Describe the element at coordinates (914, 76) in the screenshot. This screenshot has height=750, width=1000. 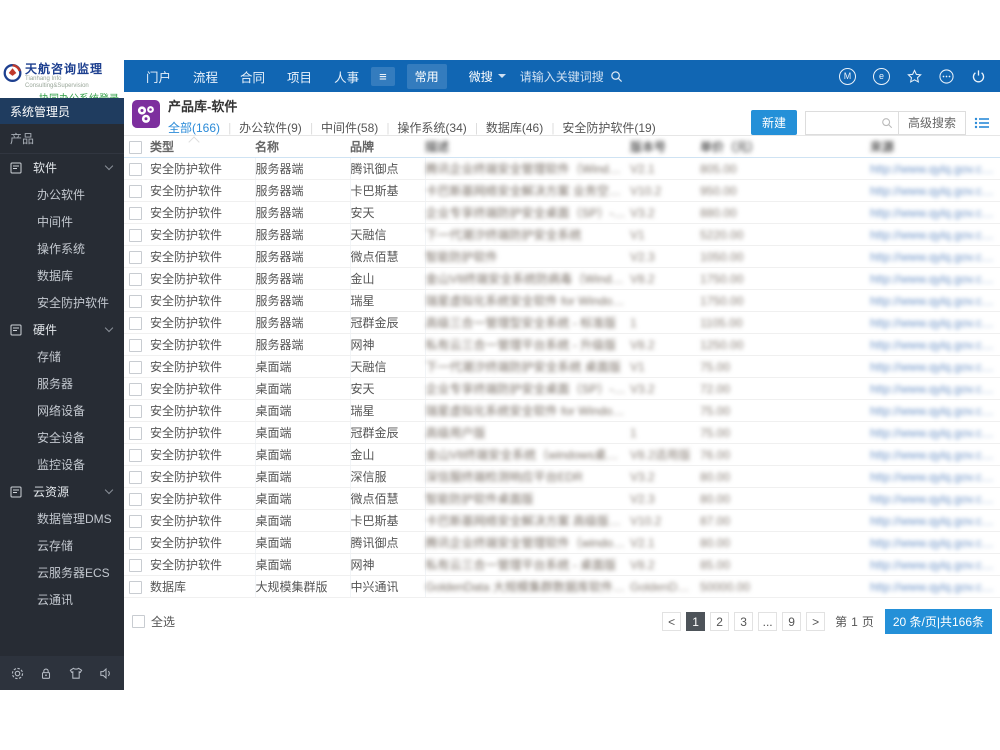
I see `star-icon` at that location.